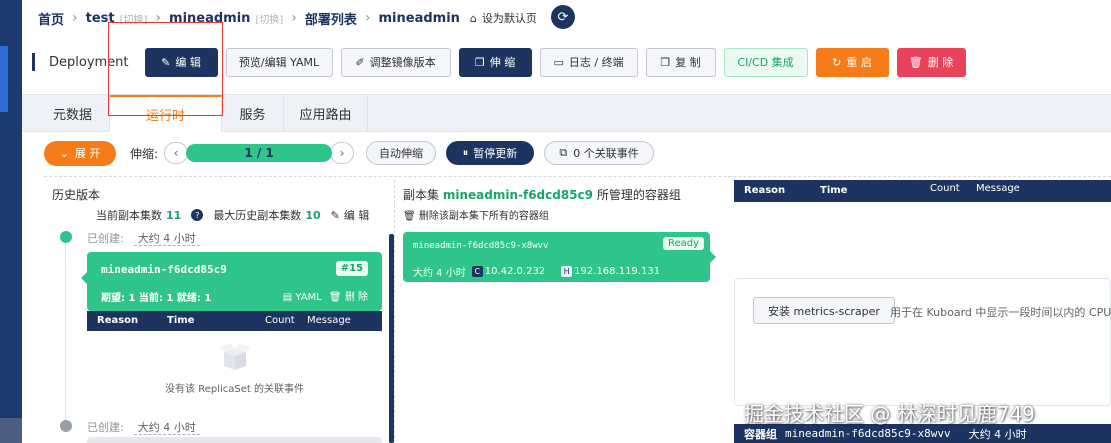 Image resolution: width=1111 pixels, height=443 pixels. What do you see at coordinates (143, 238) in the screenshot?
I see `created-time: 已创建: 大约 4 小时` at bounding box center [143, 238].